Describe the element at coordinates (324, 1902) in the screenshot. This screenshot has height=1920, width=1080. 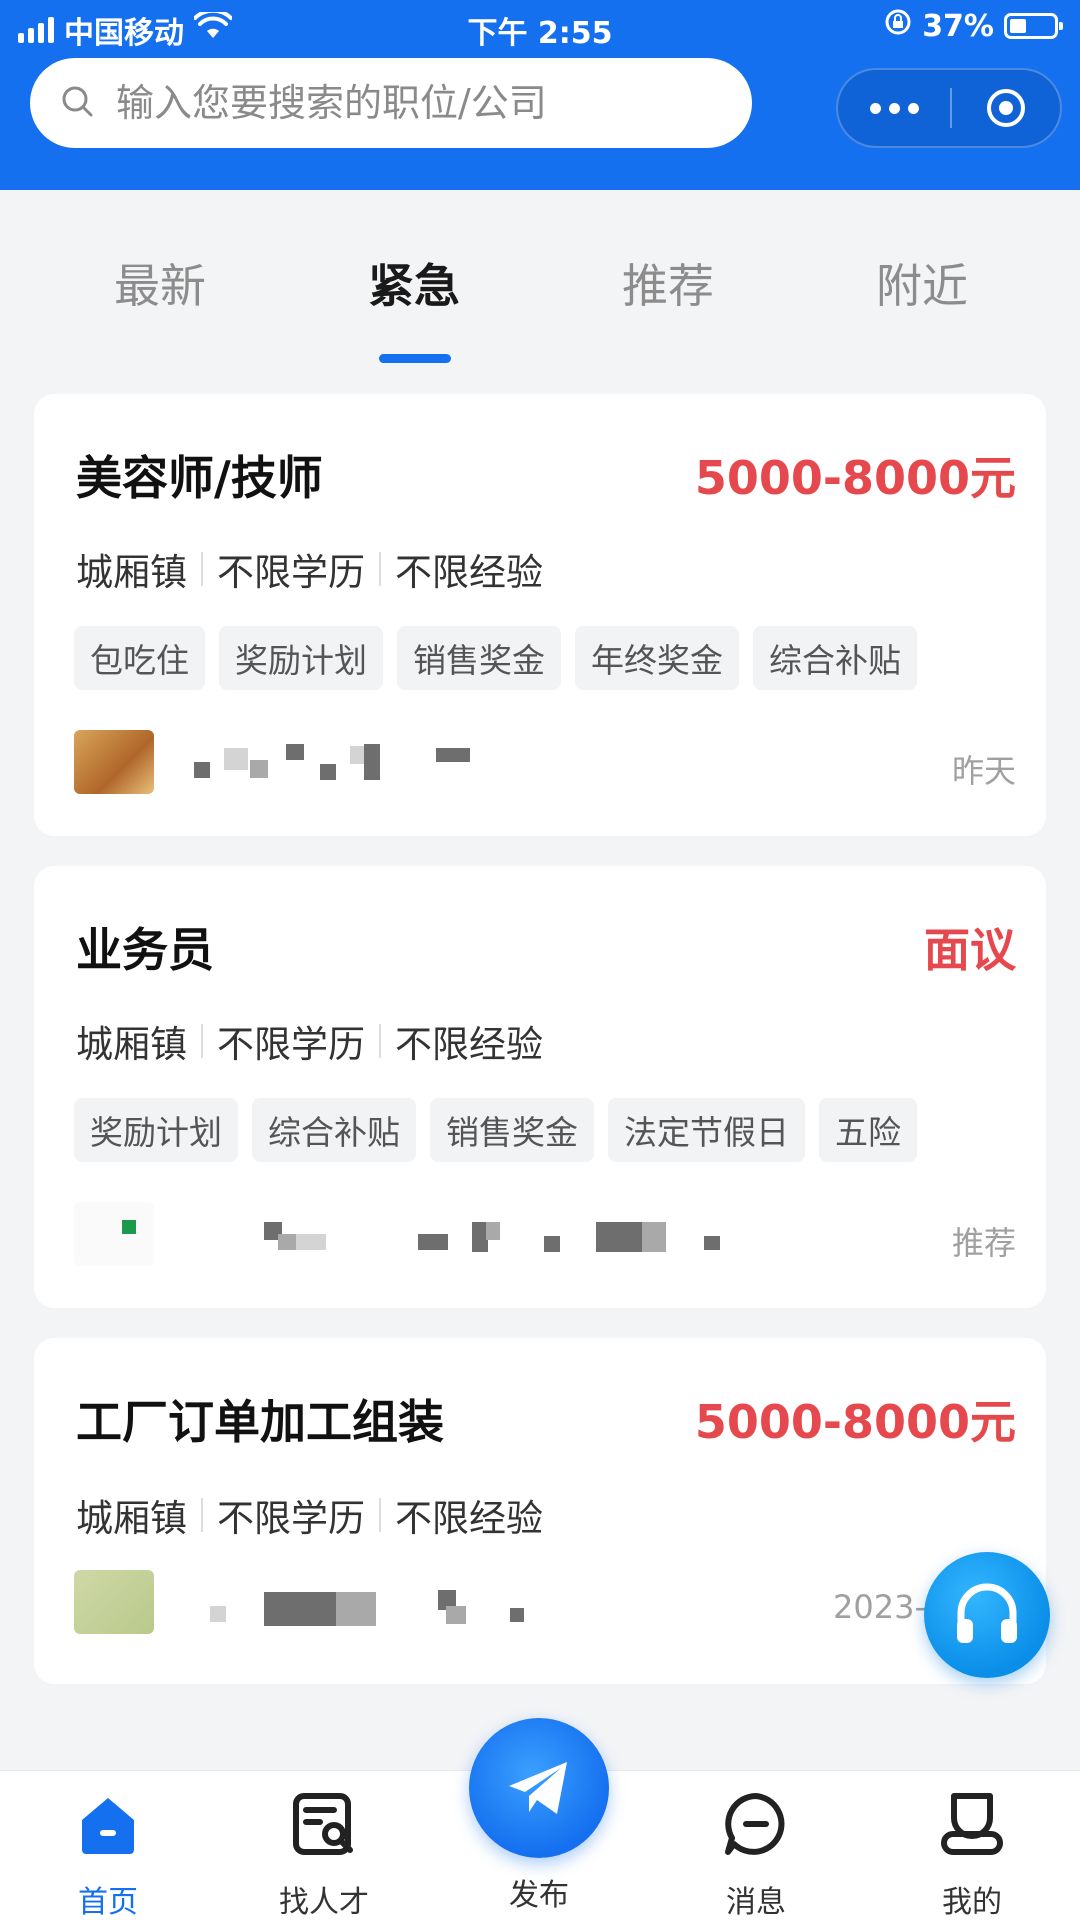
I see `nav-label: 找人才` at that location.